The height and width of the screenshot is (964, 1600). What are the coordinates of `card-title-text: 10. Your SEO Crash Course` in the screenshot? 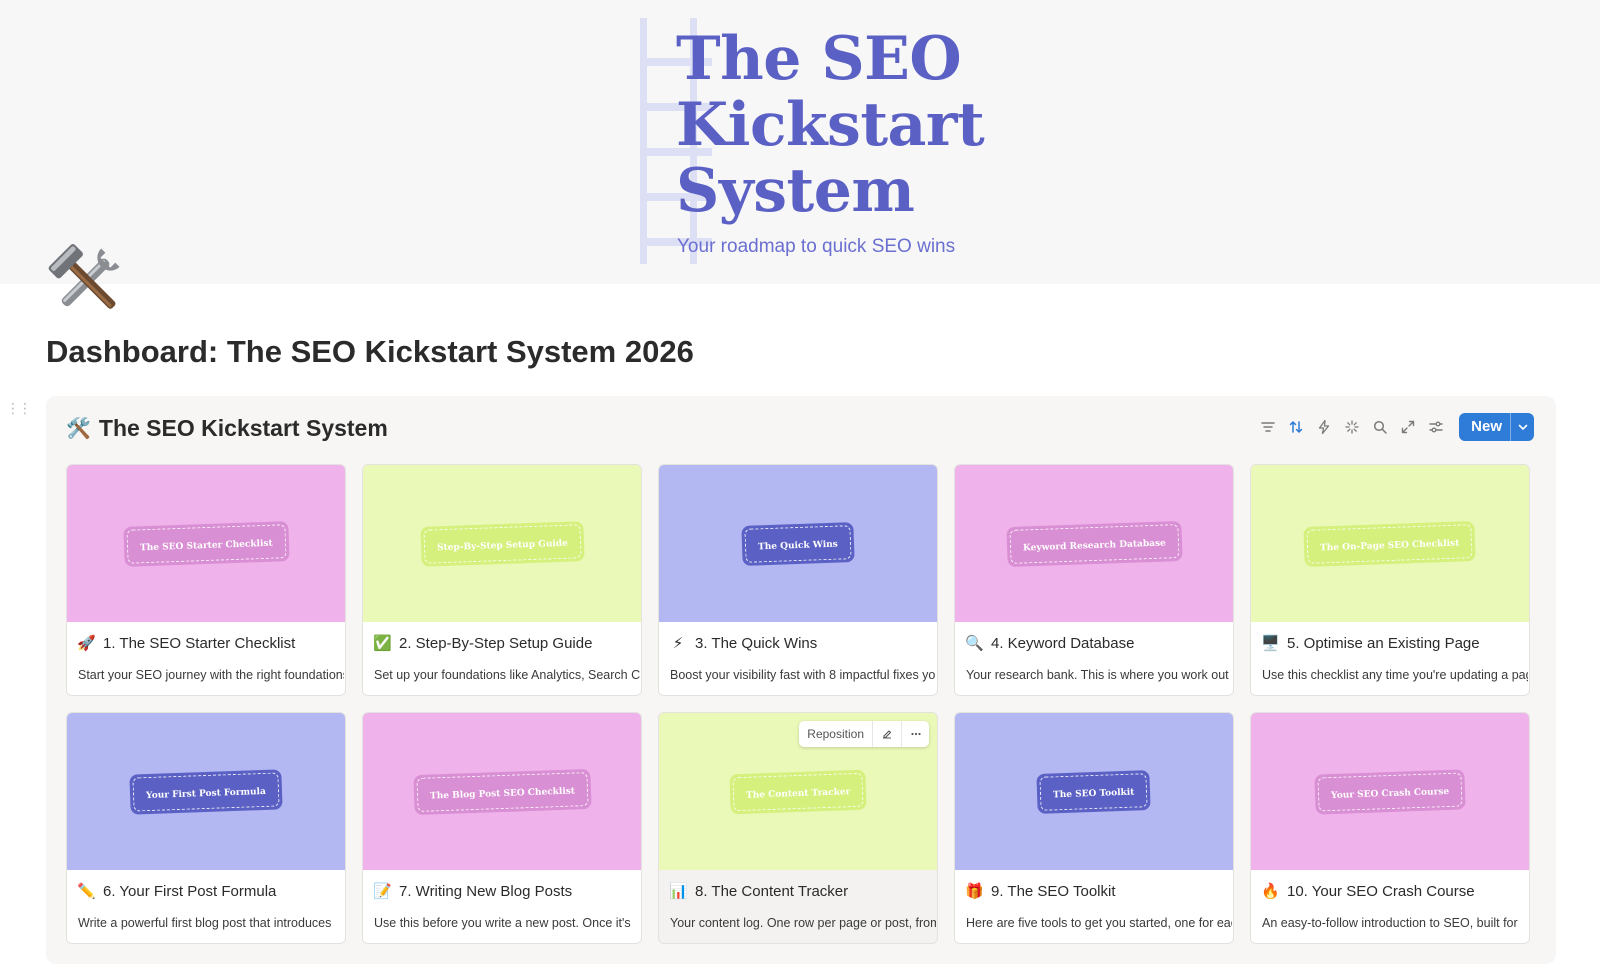 It's located at (1381, 891).